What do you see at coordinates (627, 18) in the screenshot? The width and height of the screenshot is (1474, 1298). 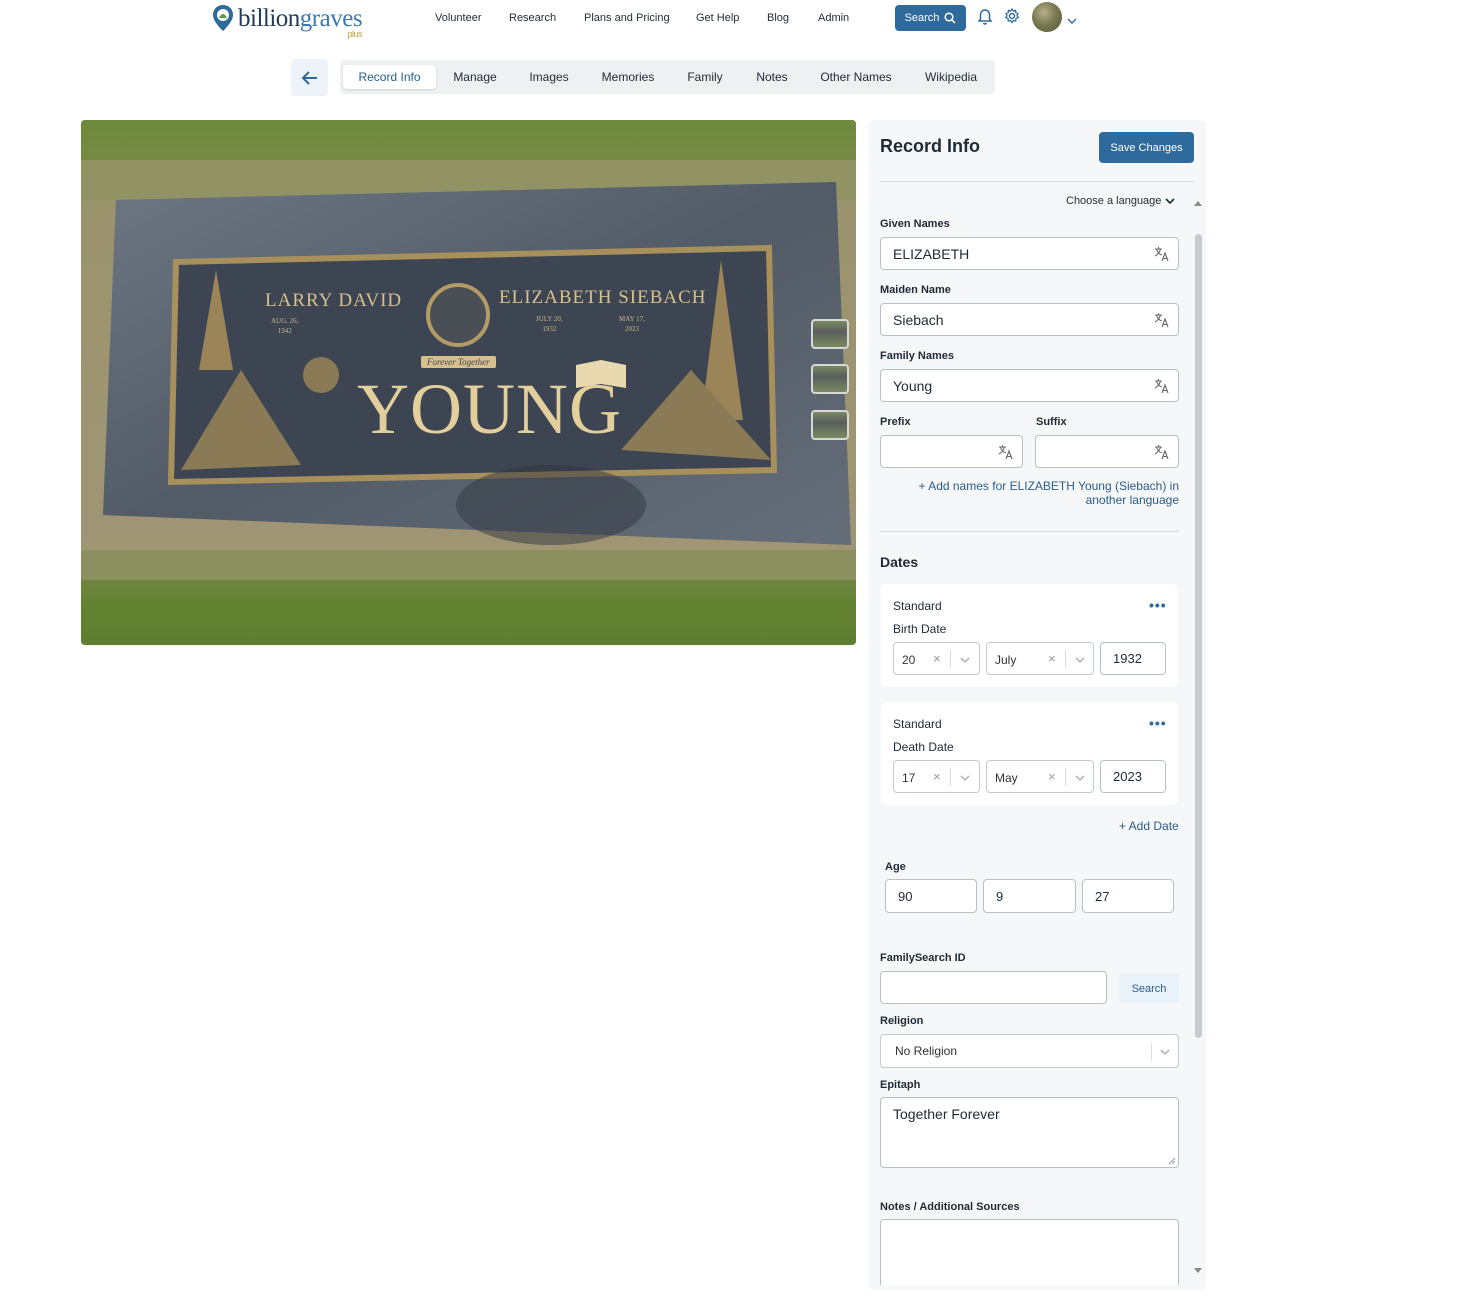 I see `nav-plans-and-pricing: Plans and Pricing` at bounding box center [627, 18].